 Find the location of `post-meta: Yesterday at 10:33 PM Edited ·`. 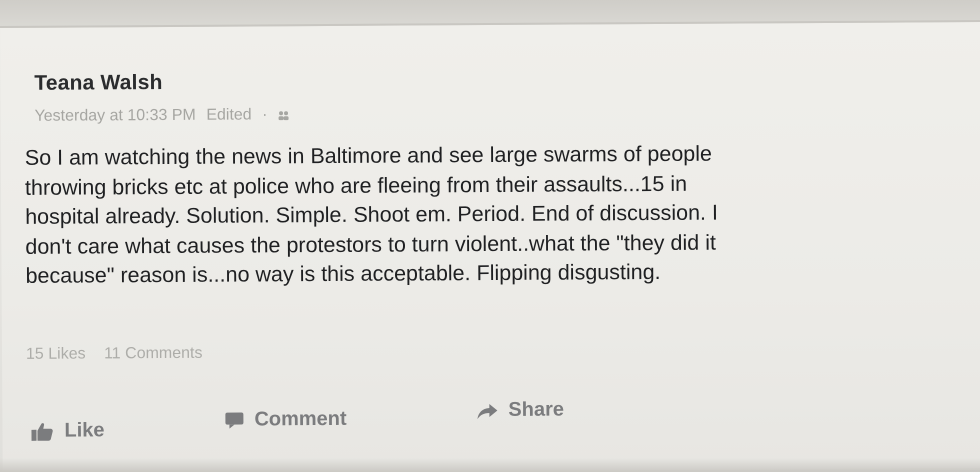

post-meta: Yesterday at 10:33 PM Edited · is located at coordinates (165, 116).